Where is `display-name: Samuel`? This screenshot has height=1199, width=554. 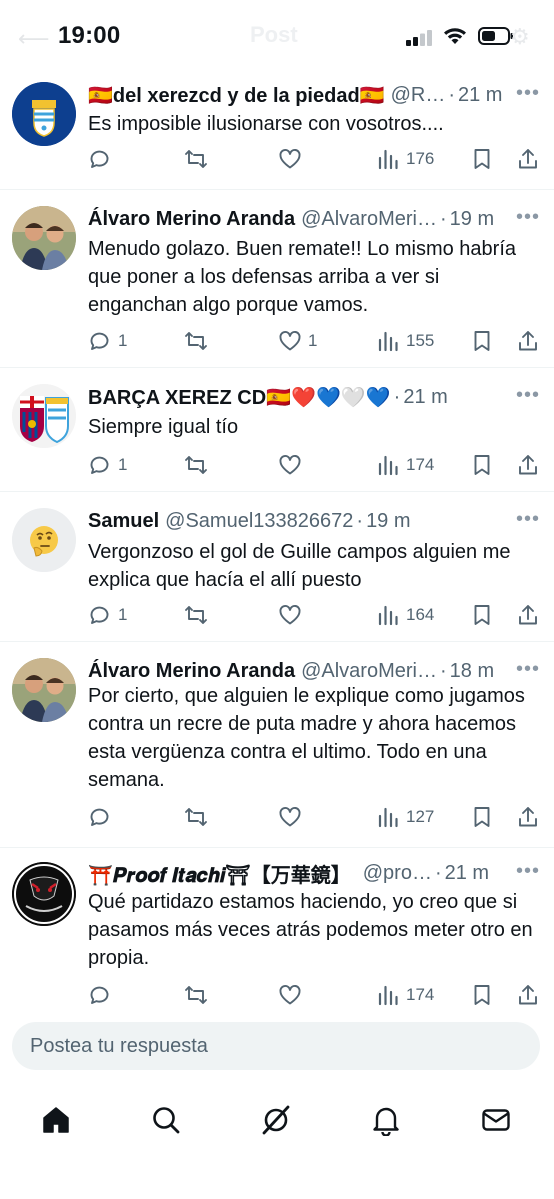 display-name: Samuel is located at coordinates (123, 521).